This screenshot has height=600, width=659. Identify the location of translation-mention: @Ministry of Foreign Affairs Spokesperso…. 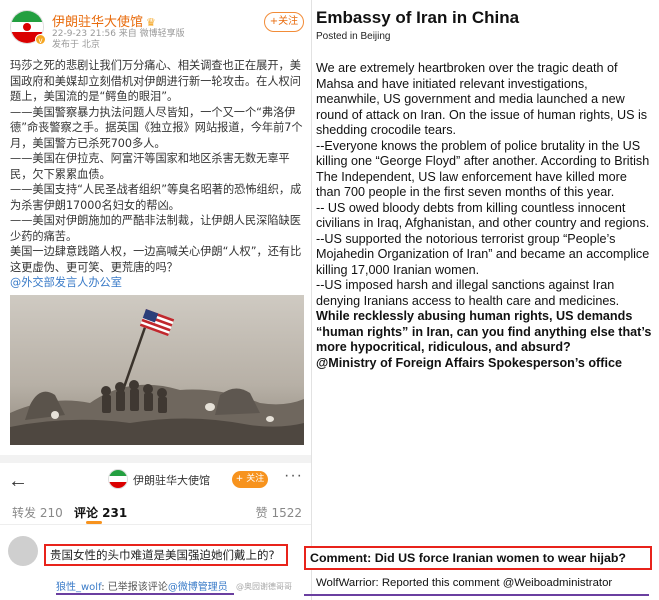
(469, 362).